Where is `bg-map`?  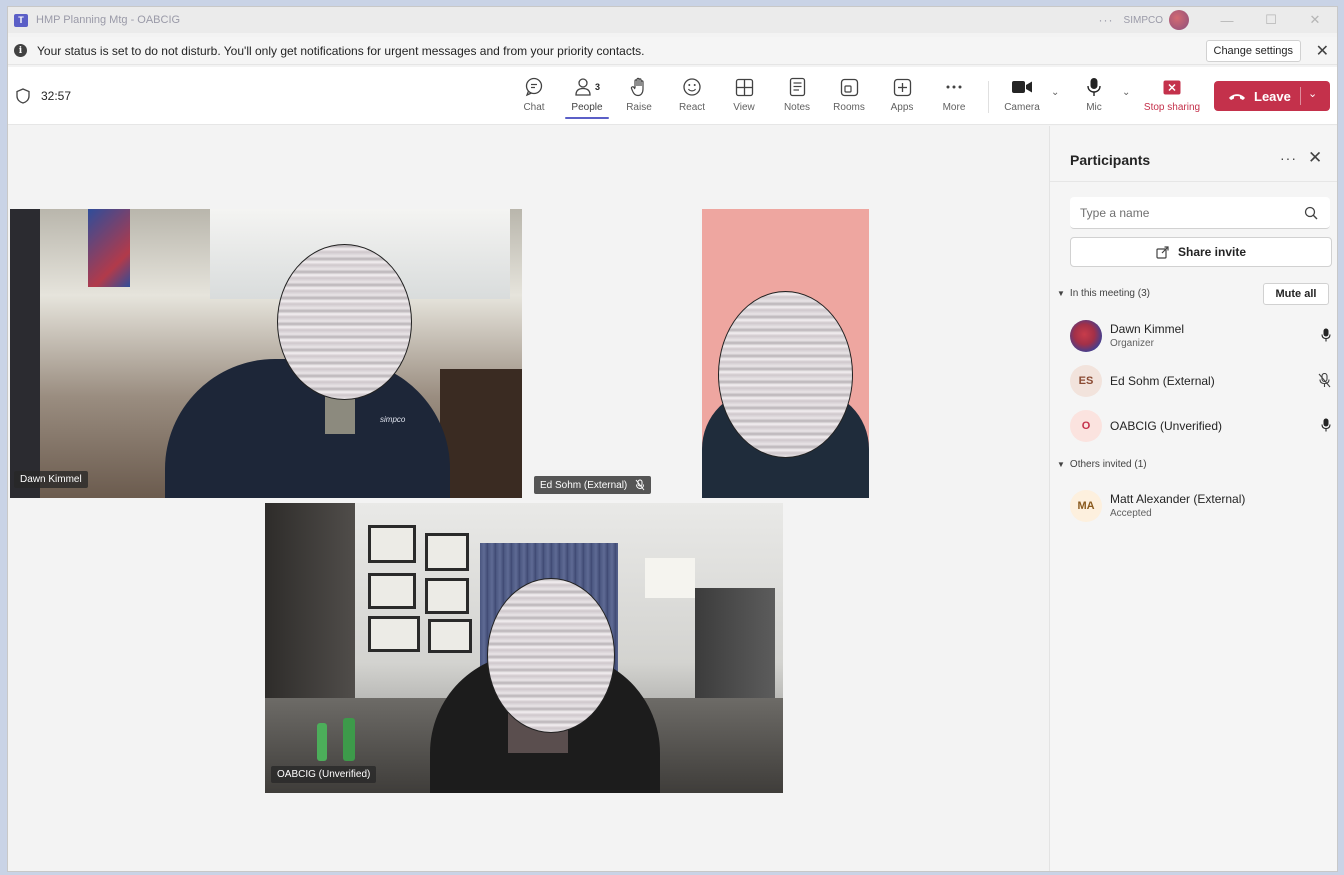
bg-map is located at coordinates (670, 578).